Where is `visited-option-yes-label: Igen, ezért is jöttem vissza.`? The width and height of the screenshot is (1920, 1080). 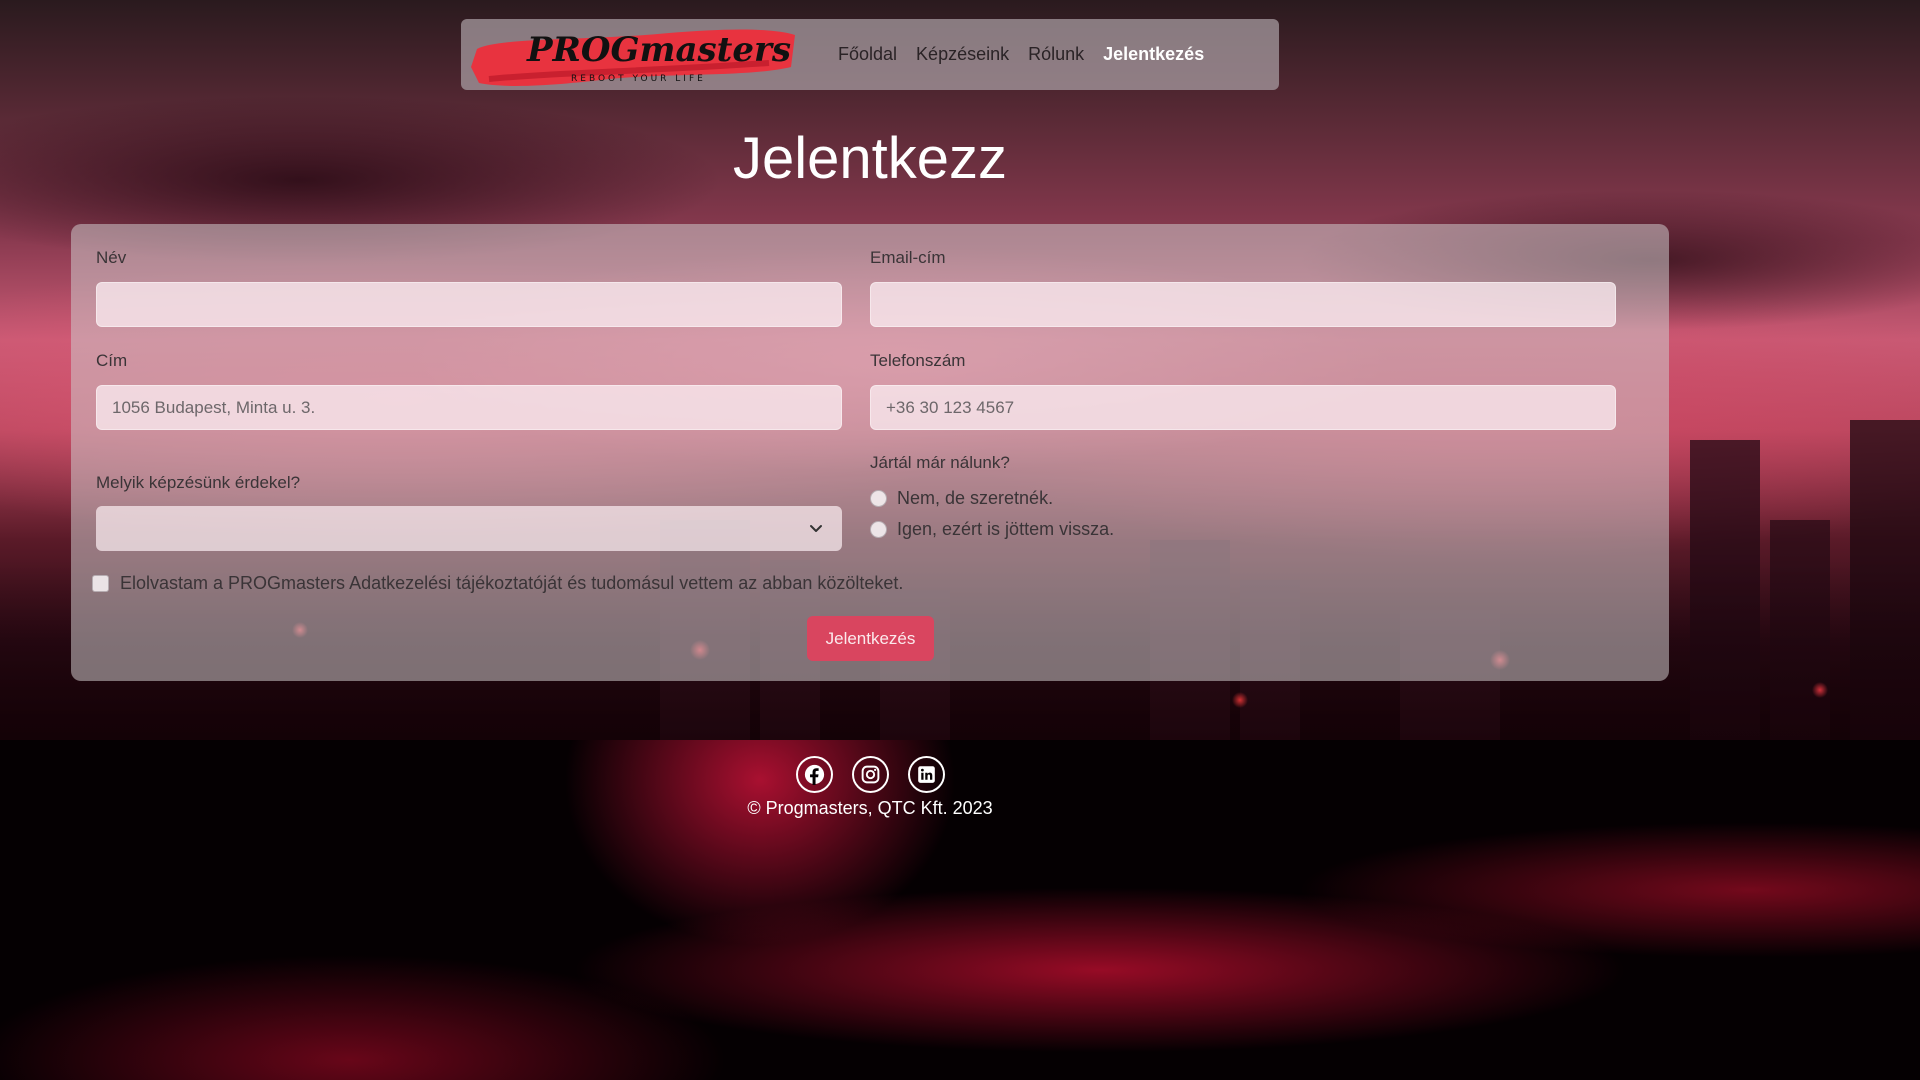
visited-option-yes-label: Igen, ezért is jöttem vissza. is located at coordinates (1006, 529).